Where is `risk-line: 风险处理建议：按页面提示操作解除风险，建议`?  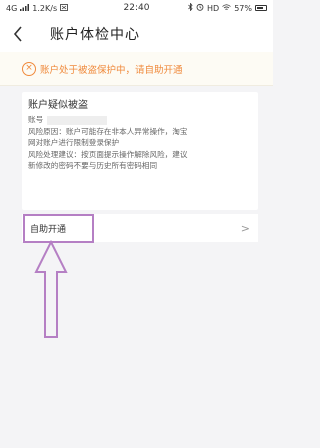 risk-line: 风险处理建议：按页面提示操作解除风险，建议 is located at coordinates (108, 154).